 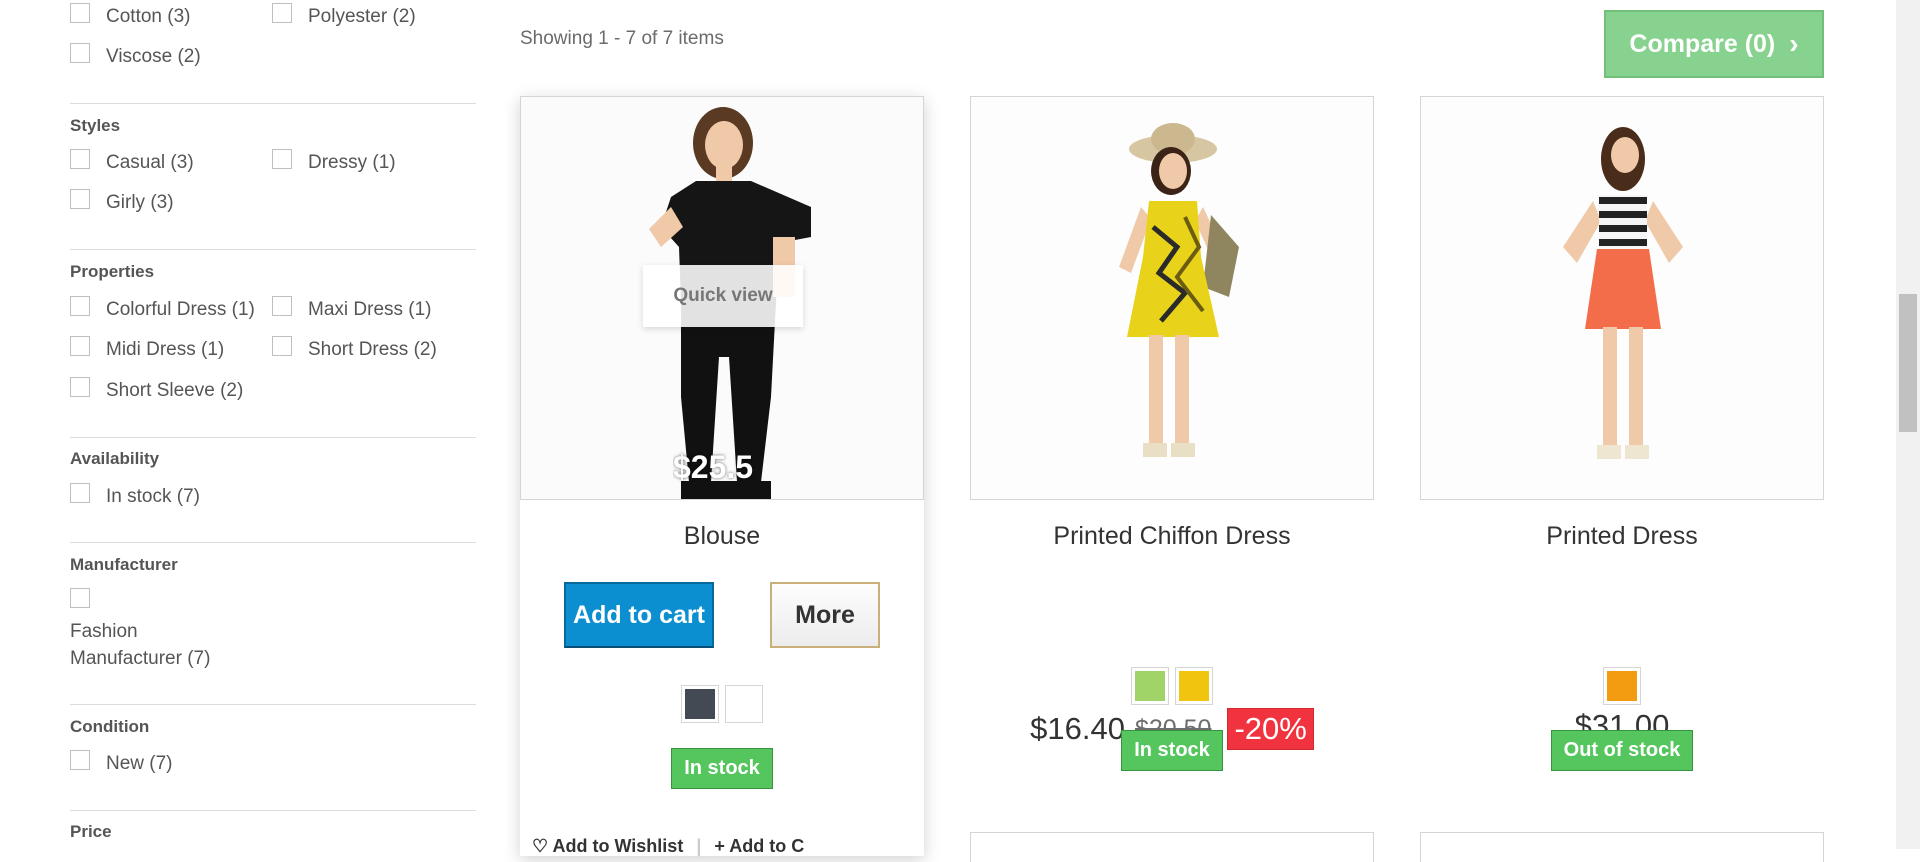 I want to click on compare-button: Compare (0) ›, so click(x=1714, y=44).